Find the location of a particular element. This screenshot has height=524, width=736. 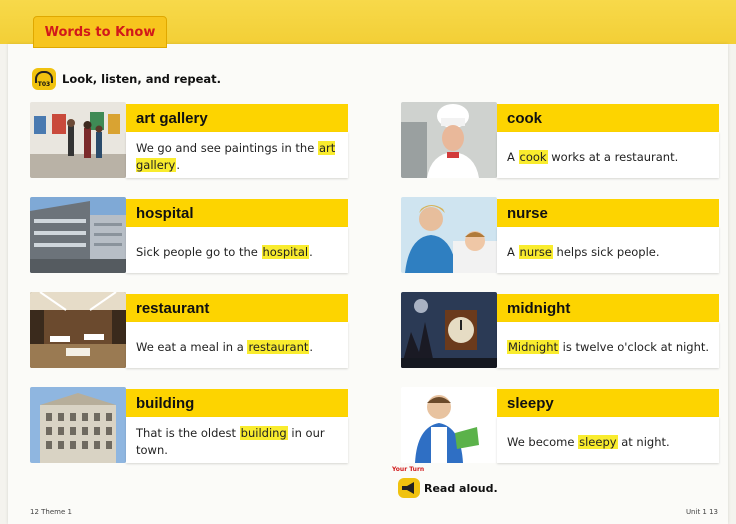

instruction: T03 Look, listen, and repeat. is located at coordinates (126, 79).